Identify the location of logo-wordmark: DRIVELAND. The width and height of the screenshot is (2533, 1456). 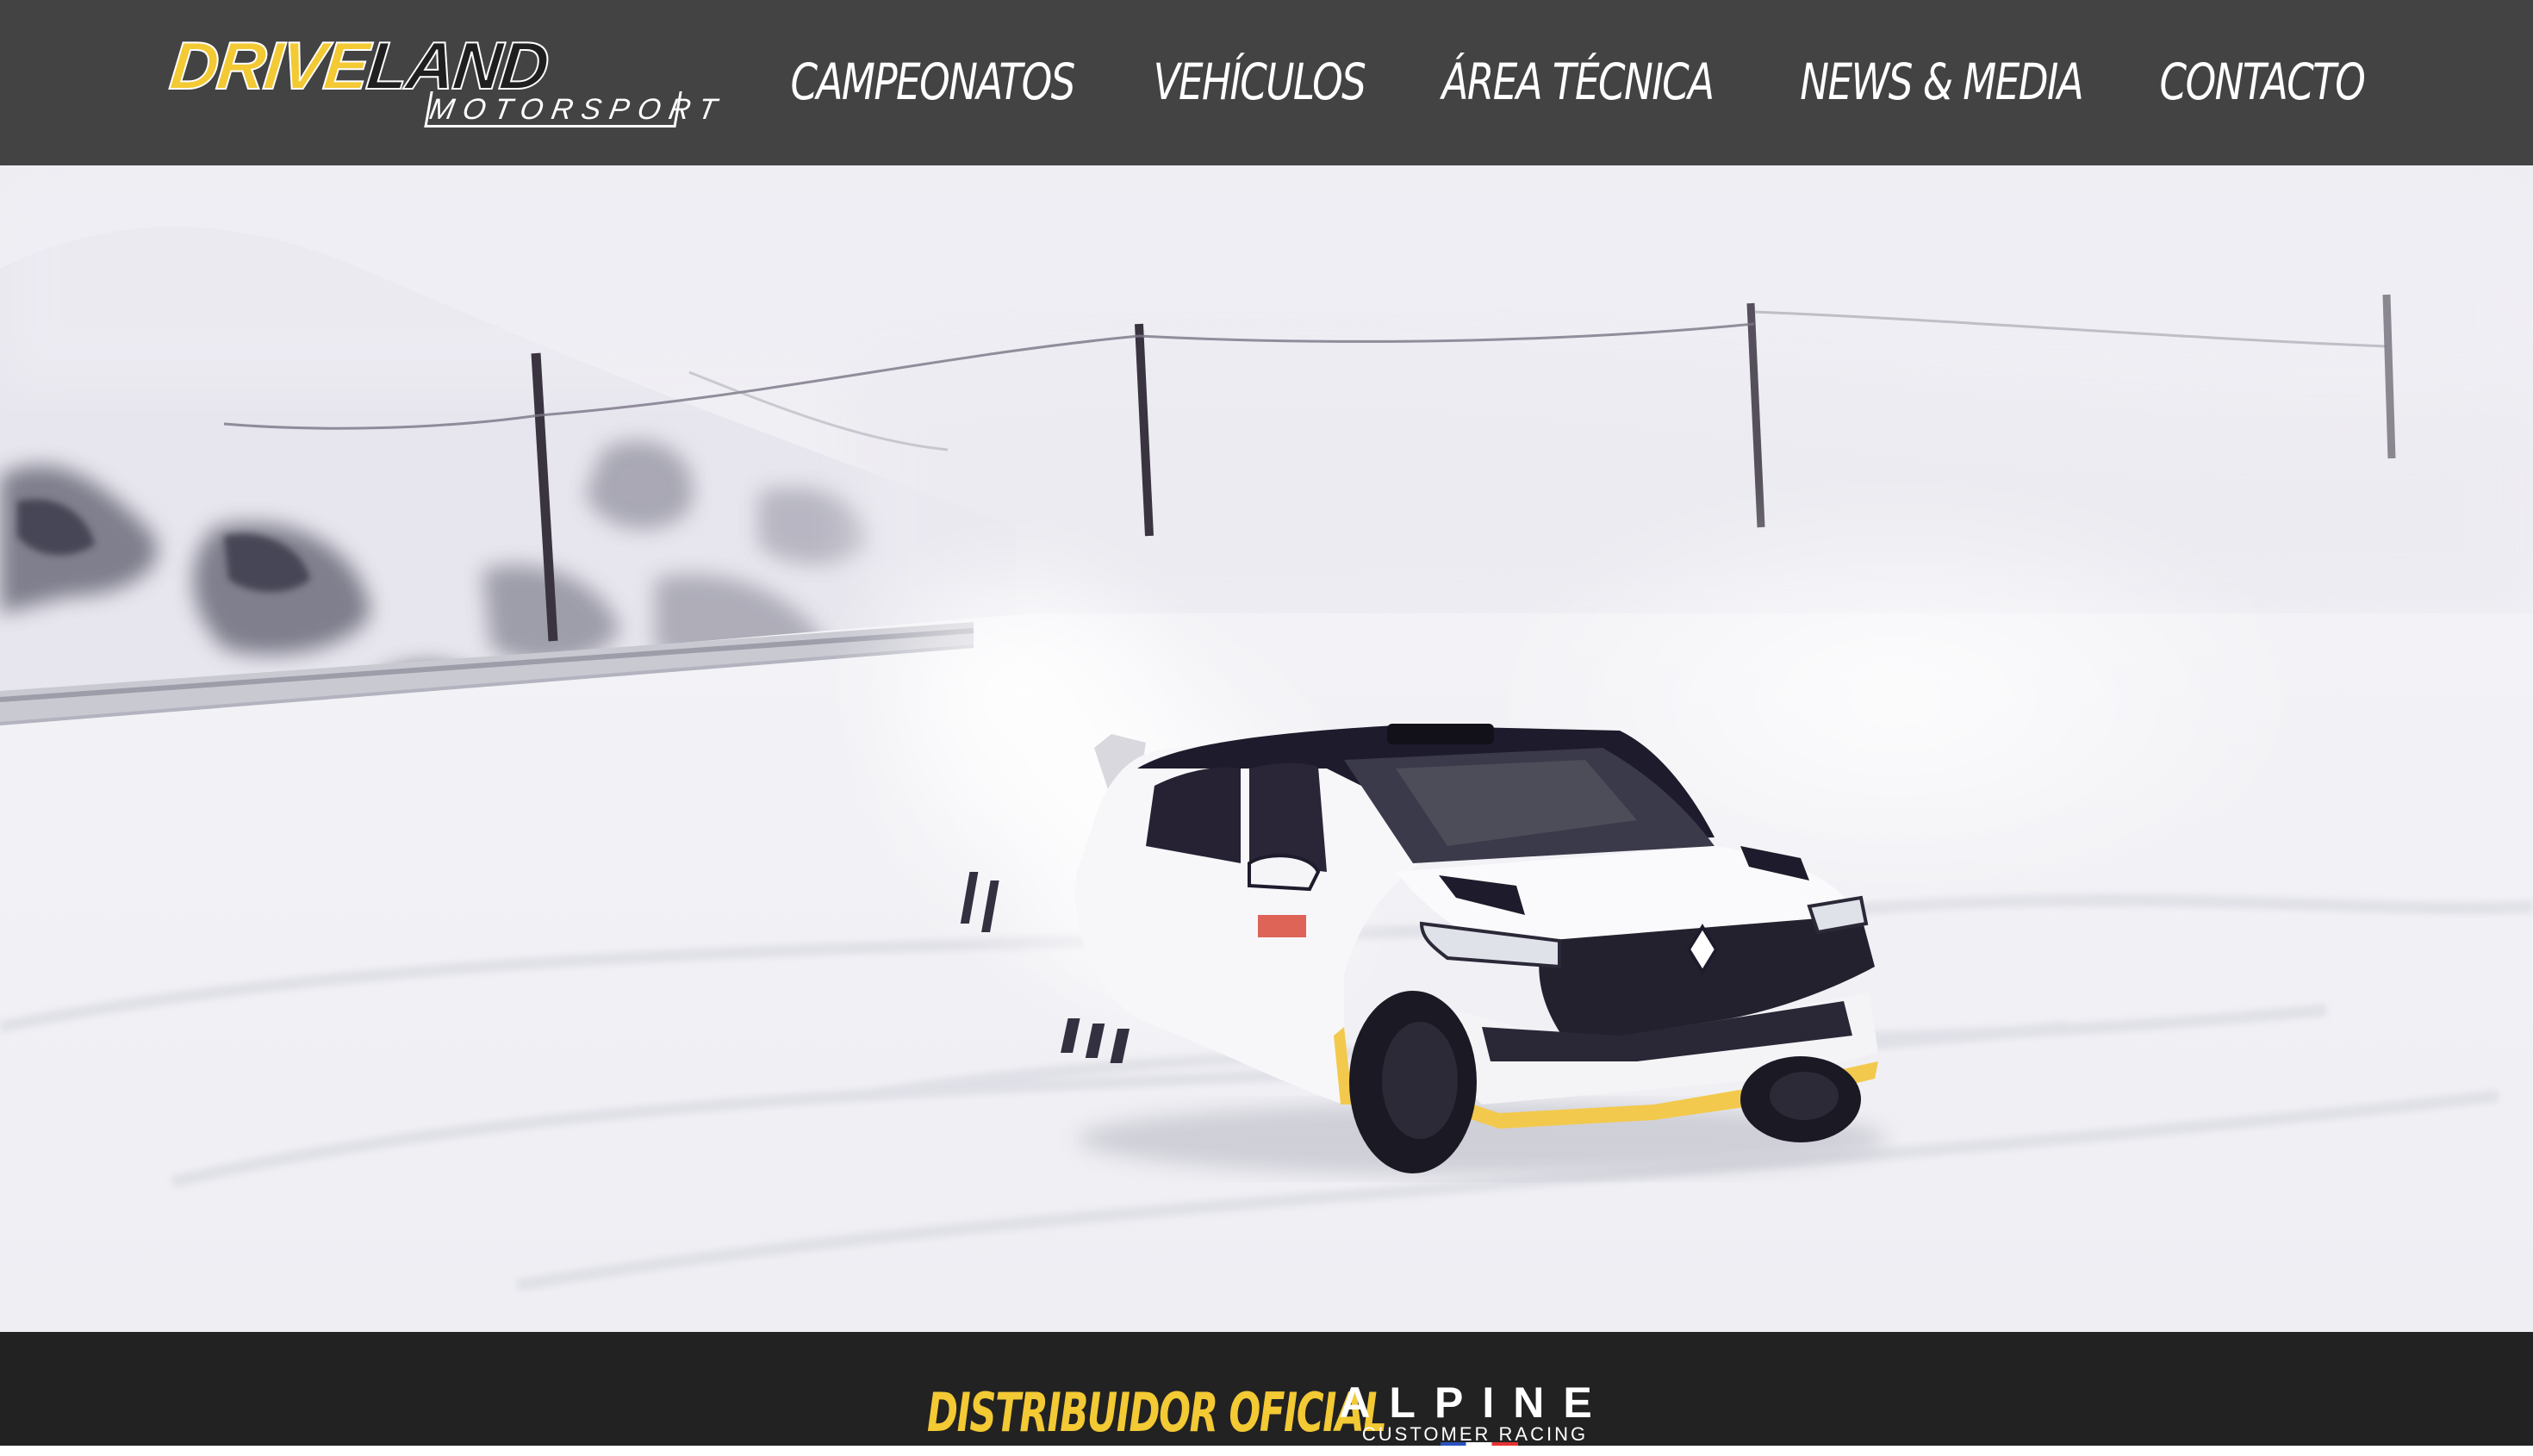
(358, 66).